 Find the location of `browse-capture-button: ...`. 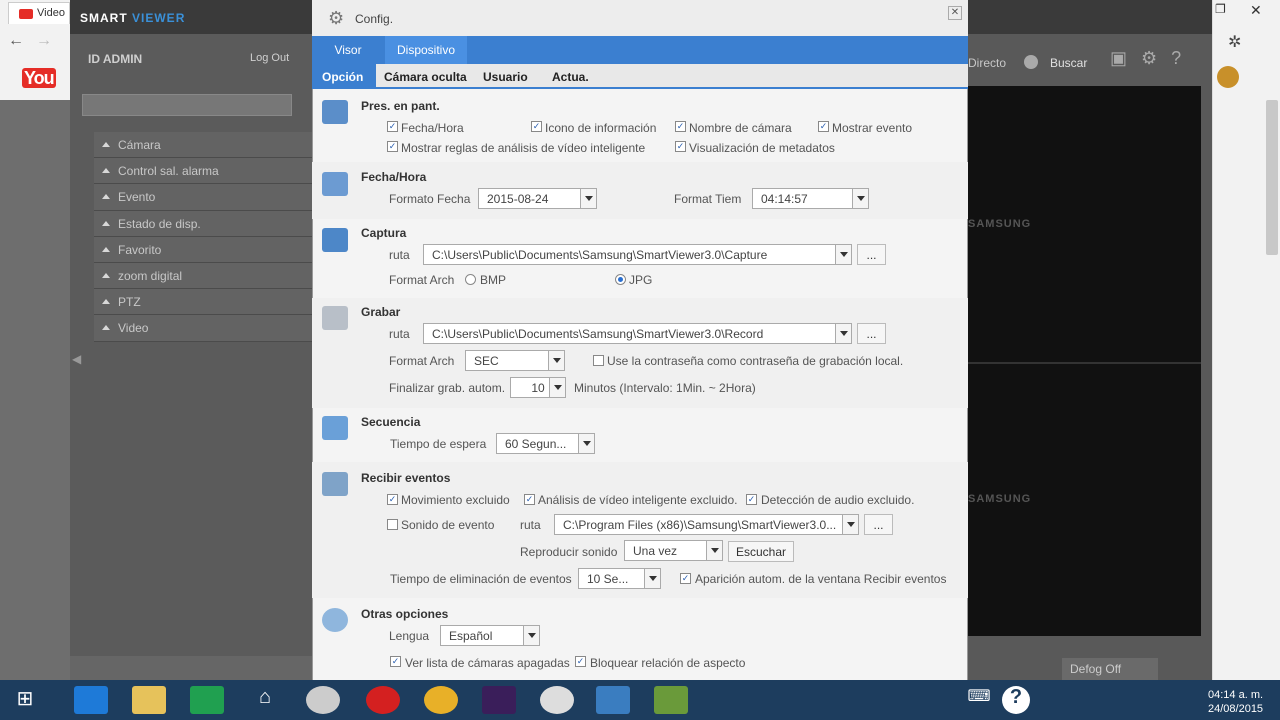

browse-capture-button: ... is located at coordinates (871, 254).